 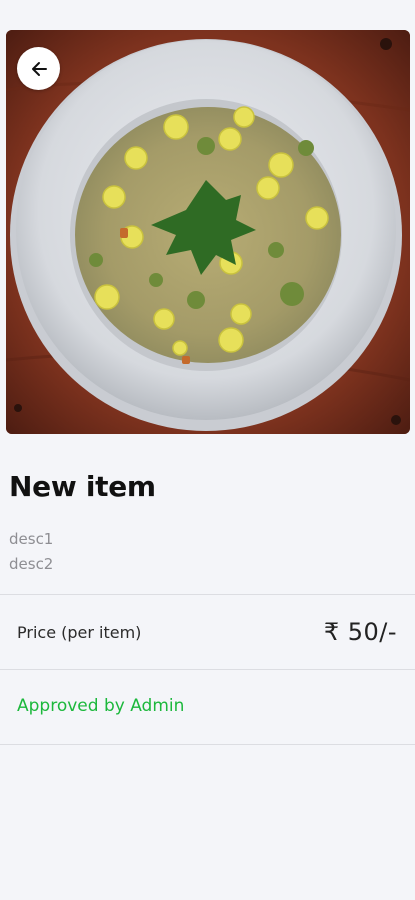 I want to click on item-title: New item, so click(x=82, y=486).